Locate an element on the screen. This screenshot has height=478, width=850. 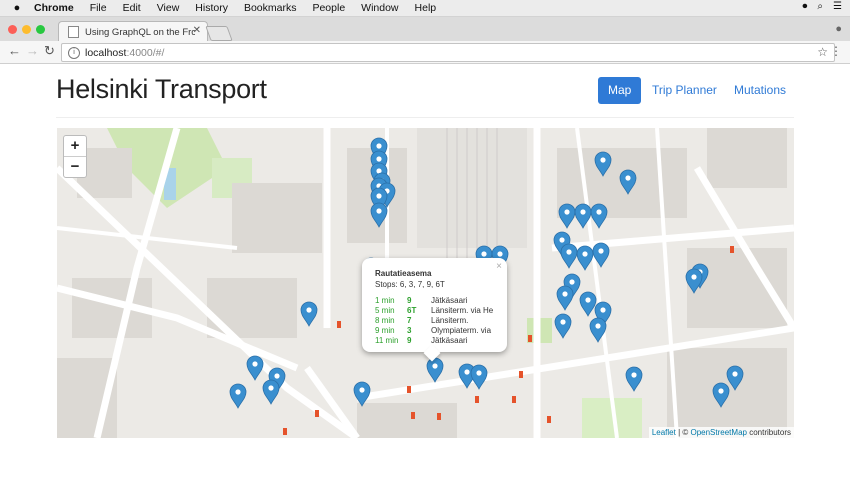
zoom-in-button: + is located at coordinates (75, 146).